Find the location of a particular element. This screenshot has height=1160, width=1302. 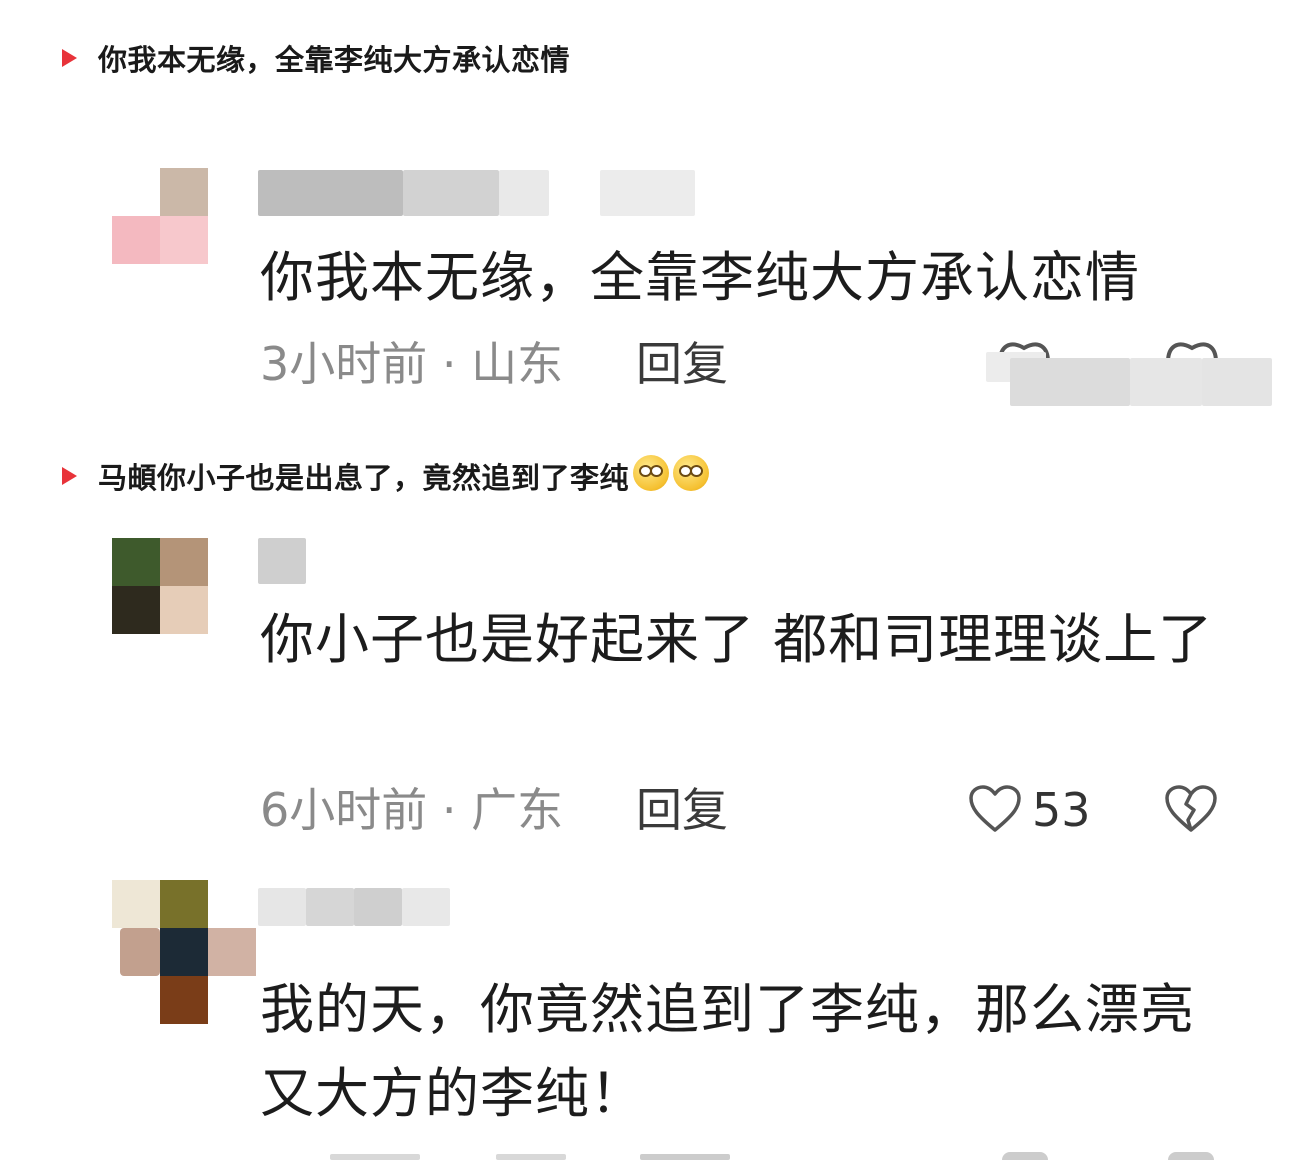

caption-1: 你我本无缘，全靠李纯大方承认恋情 is located at coordinates (316, 58).